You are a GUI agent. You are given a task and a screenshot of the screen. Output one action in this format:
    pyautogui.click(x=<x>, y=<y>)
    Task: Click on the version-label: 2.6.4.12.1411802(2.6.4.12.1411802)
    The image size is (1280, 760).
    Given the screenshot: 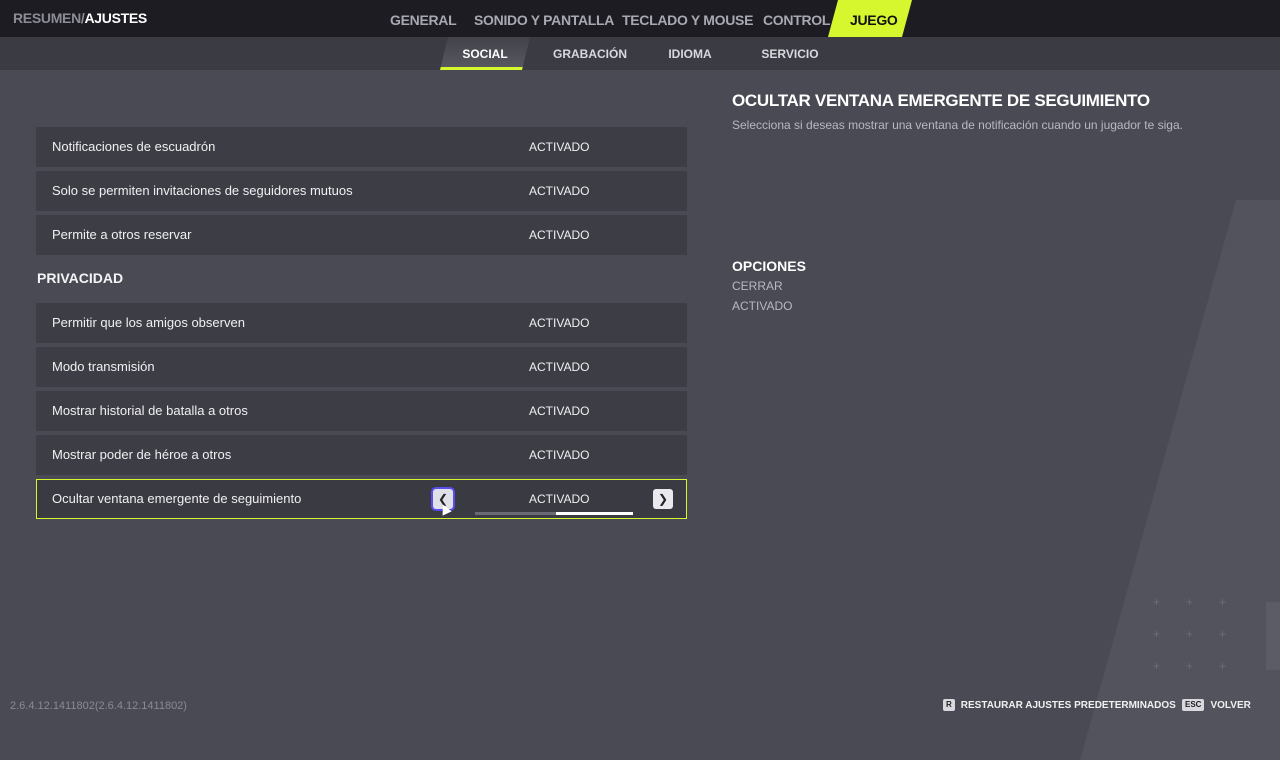 What is the action you would take?
    pyautogui.click(x=98, y=706)
    